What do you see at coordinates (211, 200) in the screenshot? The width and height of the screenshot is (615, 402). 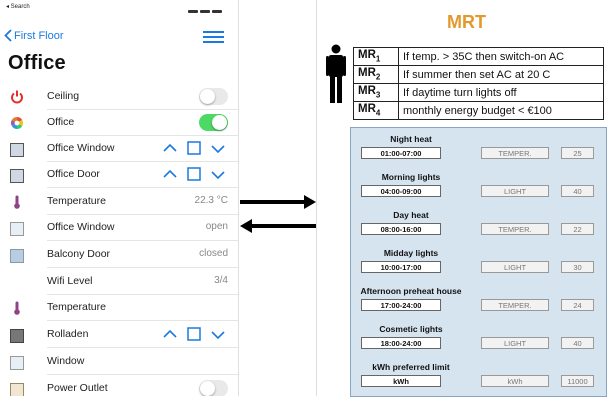 I see `temperature-value: 22.3 °C` at bounding box center [211, 200].